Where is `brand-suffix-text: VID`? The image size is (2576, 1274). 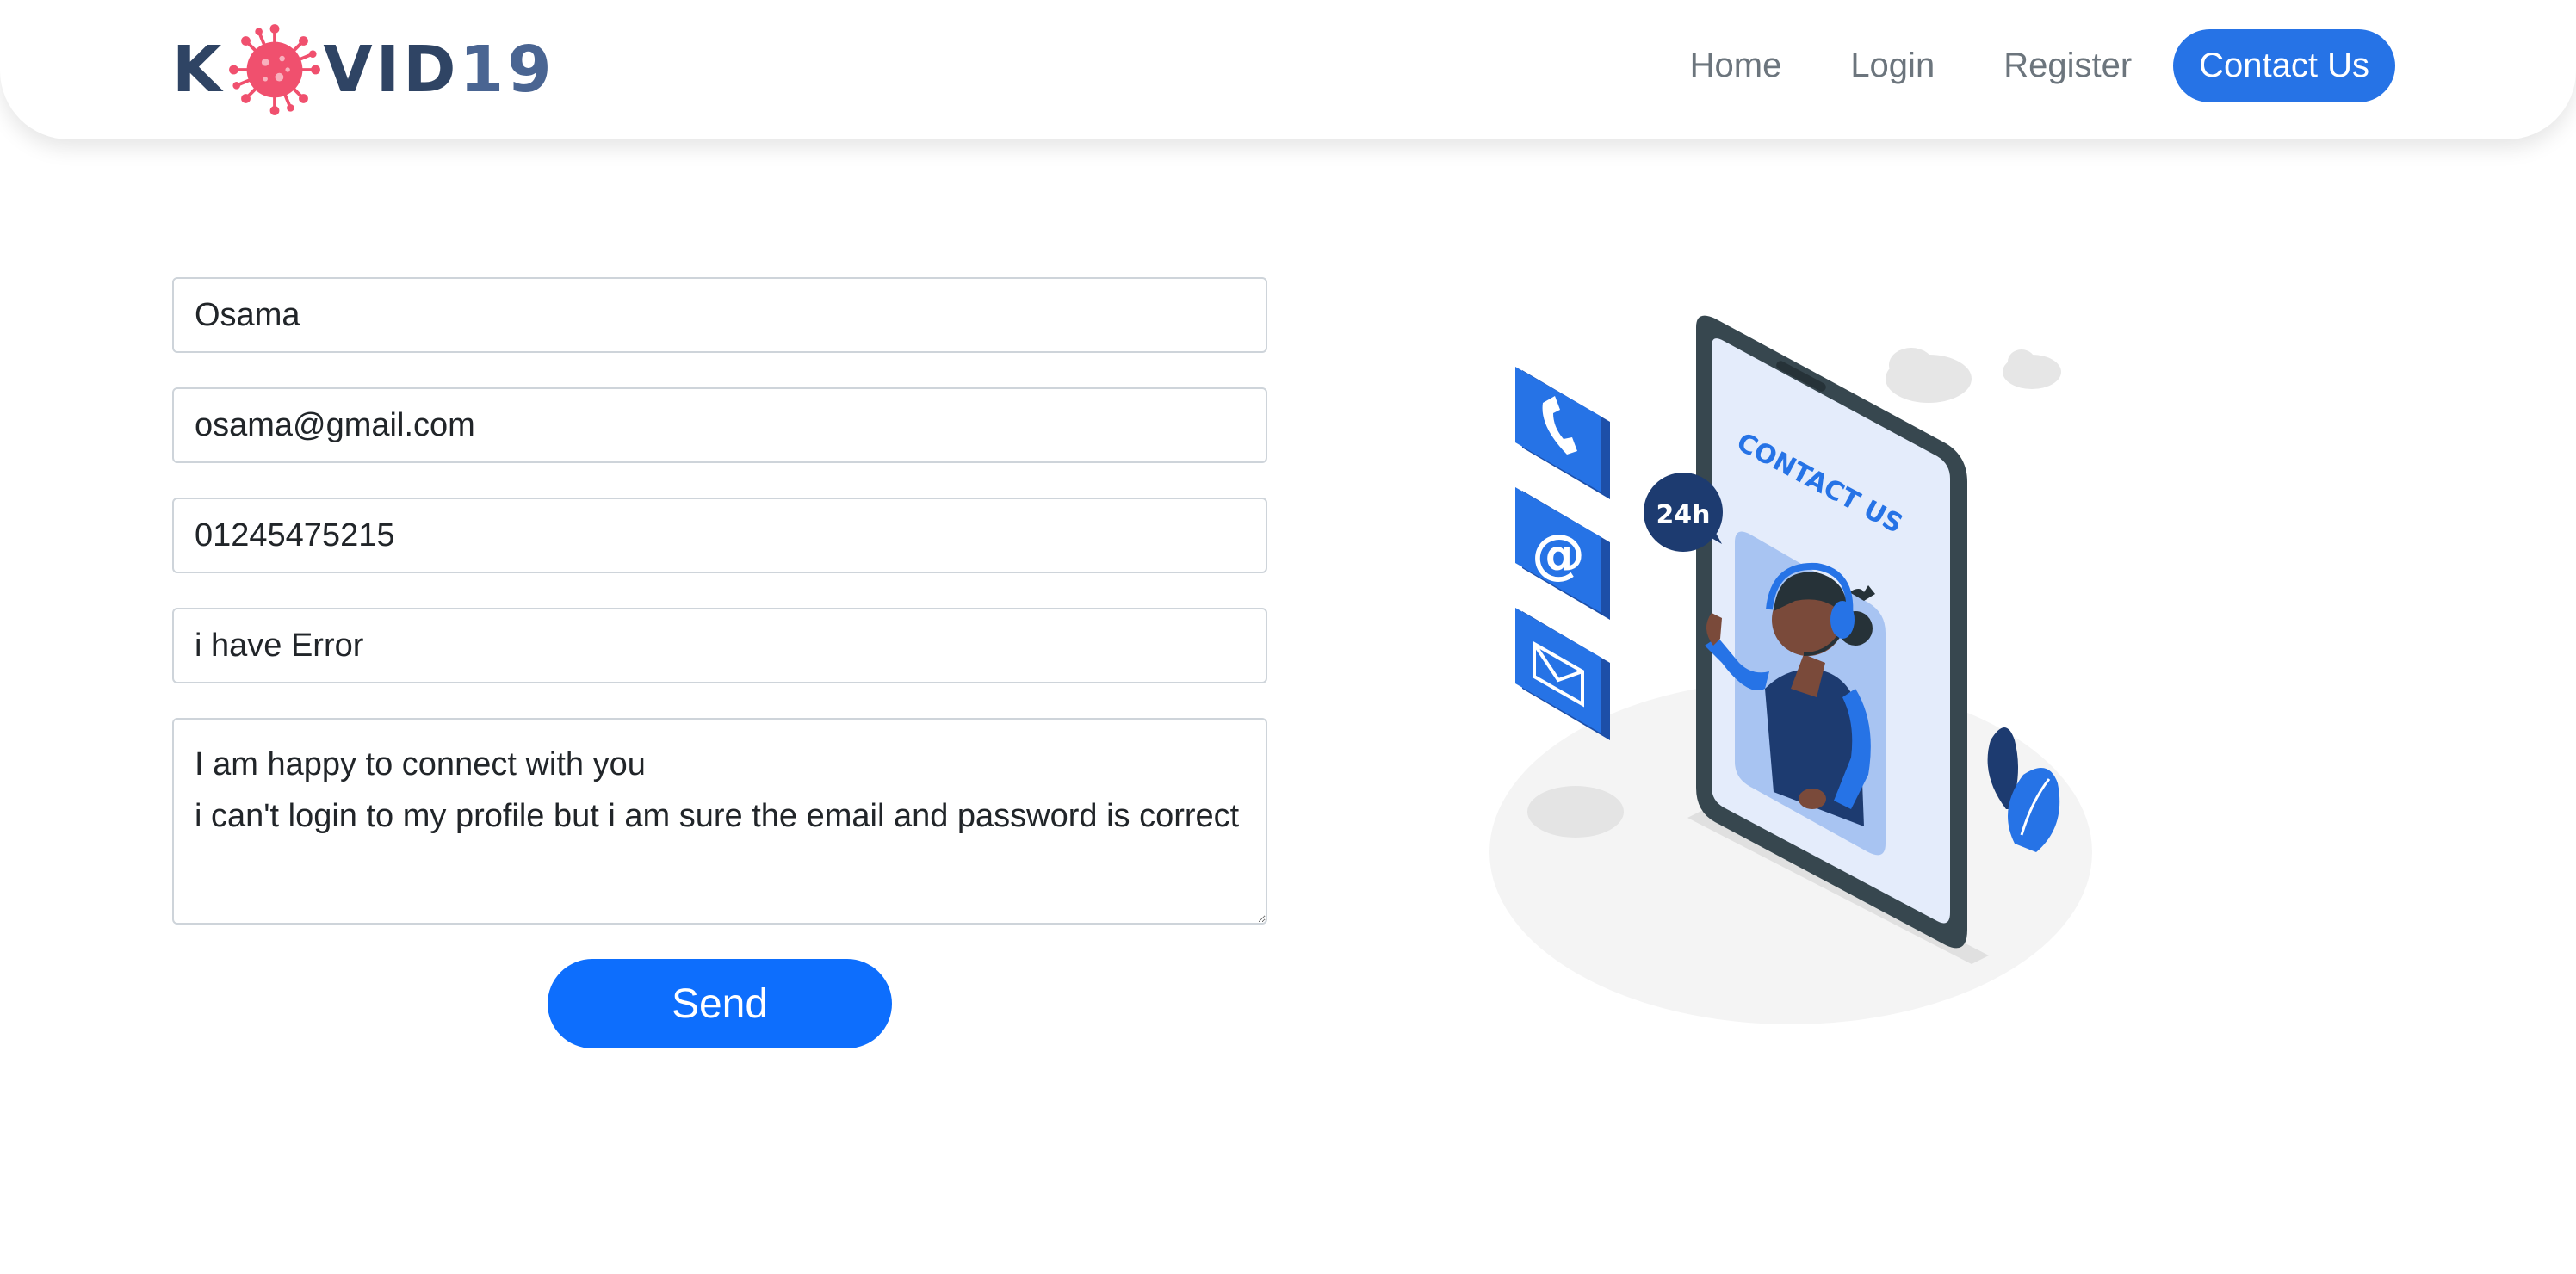 brand-suffix-text: VID is located at coordinates (392, 70).